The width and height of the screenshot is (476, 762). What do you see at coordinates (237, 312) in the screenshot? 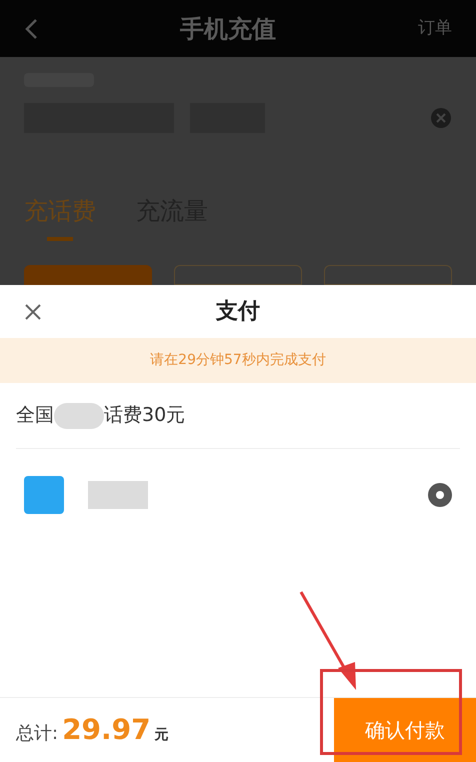
I see `sheet-title: 支付` at bounding box center [237, 312].